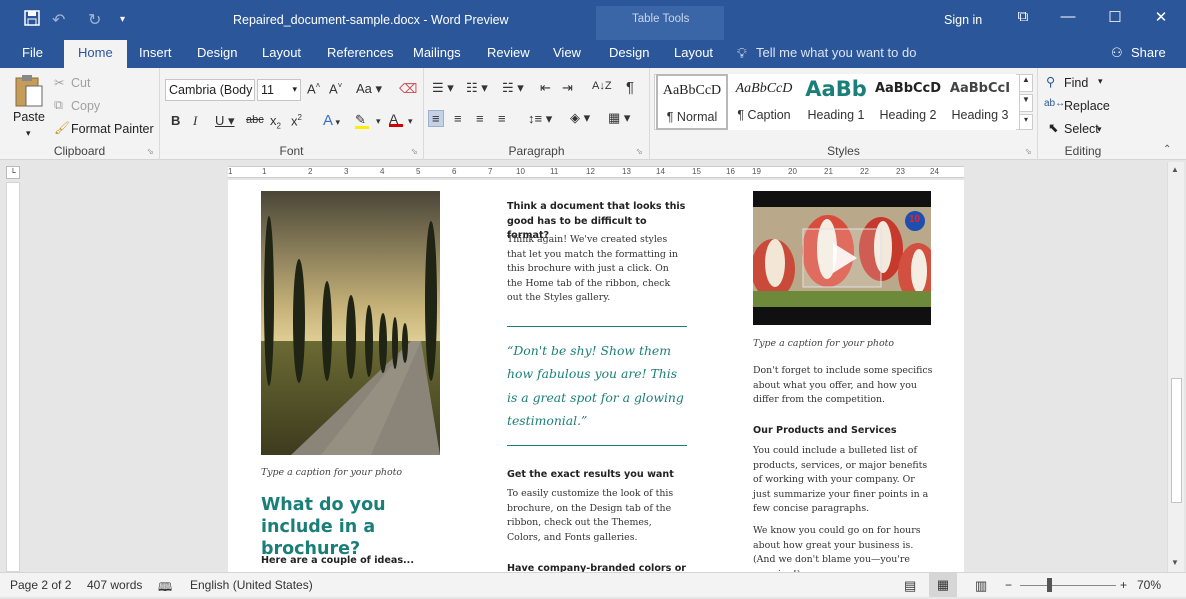 The image size is (1186, 599). What do you see at coordinates (1099, 129) in the screenshot?
I see `select-dropdown-icon: ▾` at bounding box center [1099, 129].